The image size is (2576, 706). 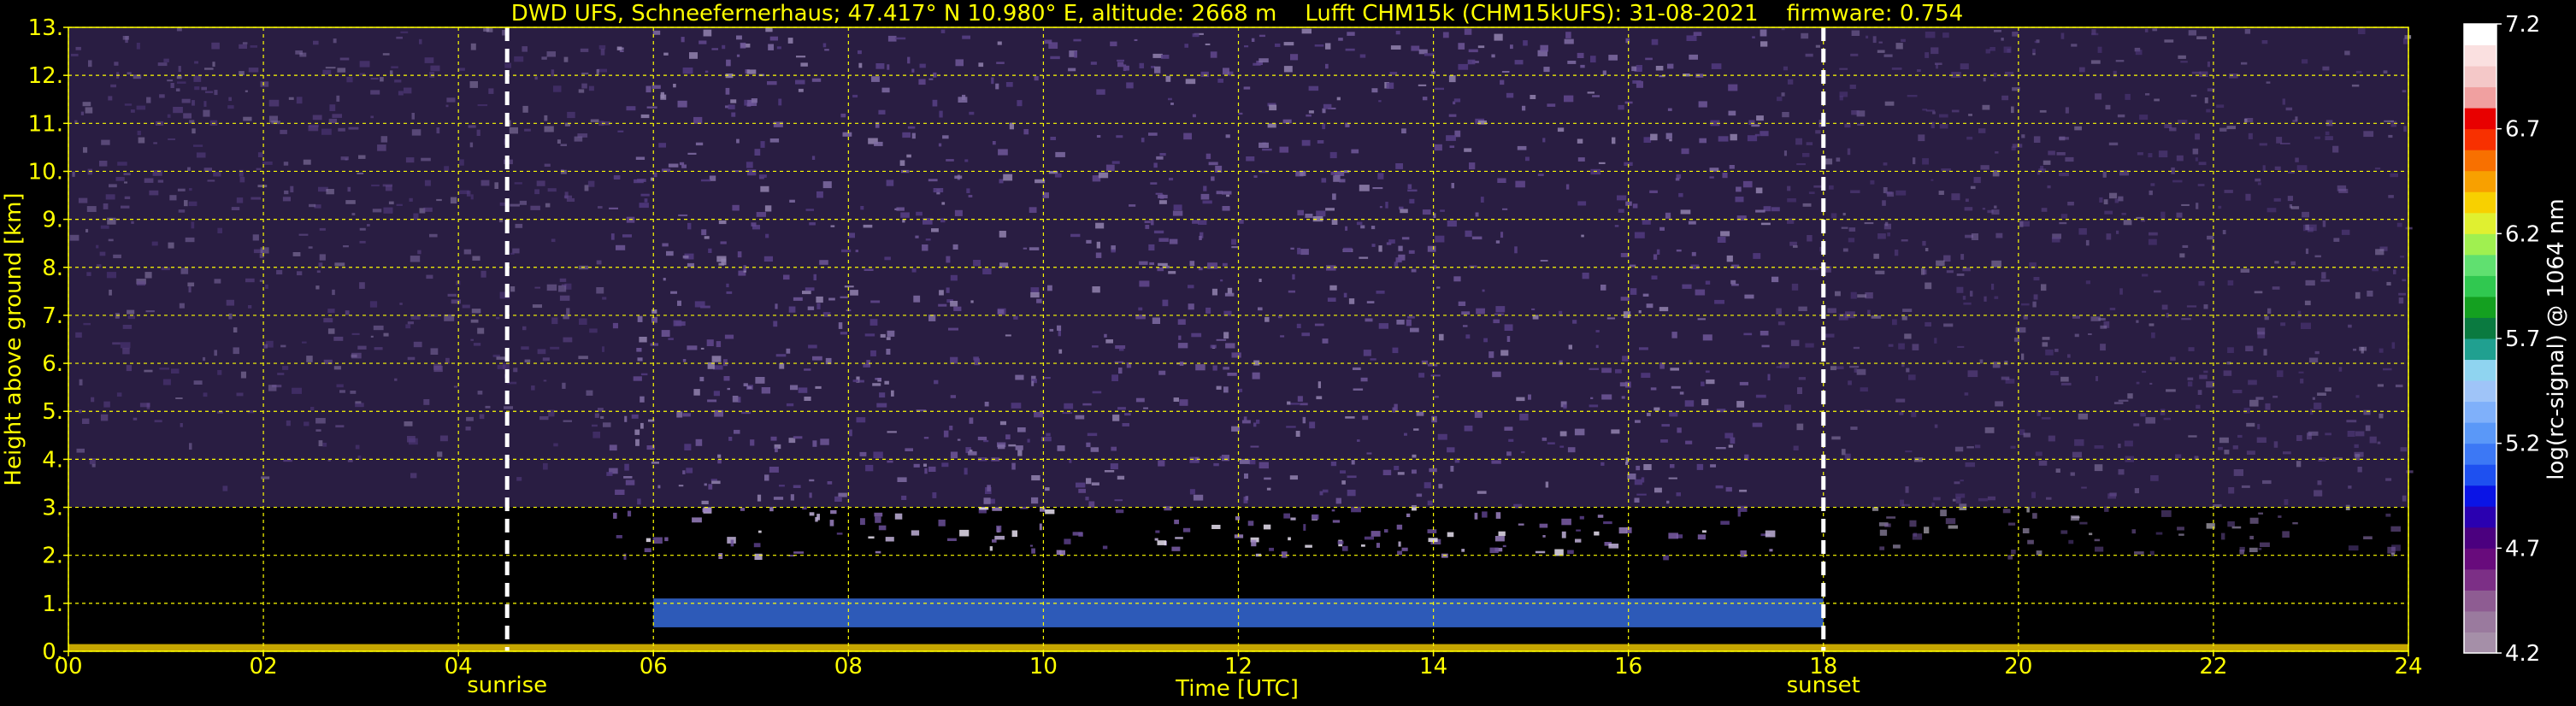 What do you see at coordinates (2522, 549) in the screenshot?
I see `colorbar-tick-label: 4.7` at bounding box center [2522, 549].